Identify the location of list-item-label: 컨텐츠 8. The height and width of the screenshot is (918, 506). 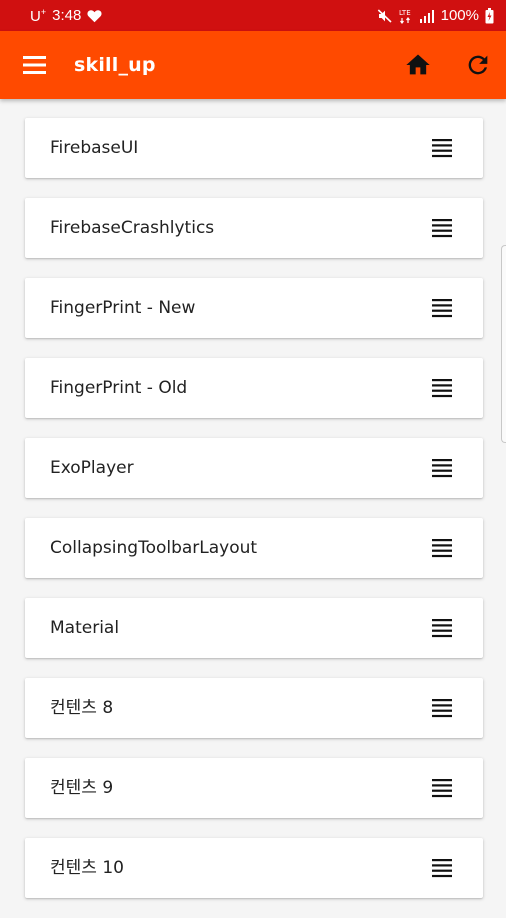
(82, 708).